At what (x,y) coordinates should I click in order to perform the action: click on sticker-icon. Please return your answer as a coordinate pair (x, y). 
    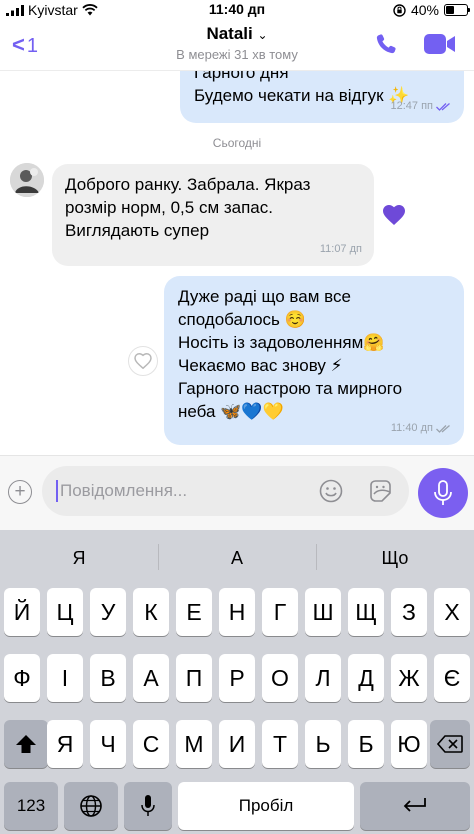
    Looking at the image, I should click on (380, 491).